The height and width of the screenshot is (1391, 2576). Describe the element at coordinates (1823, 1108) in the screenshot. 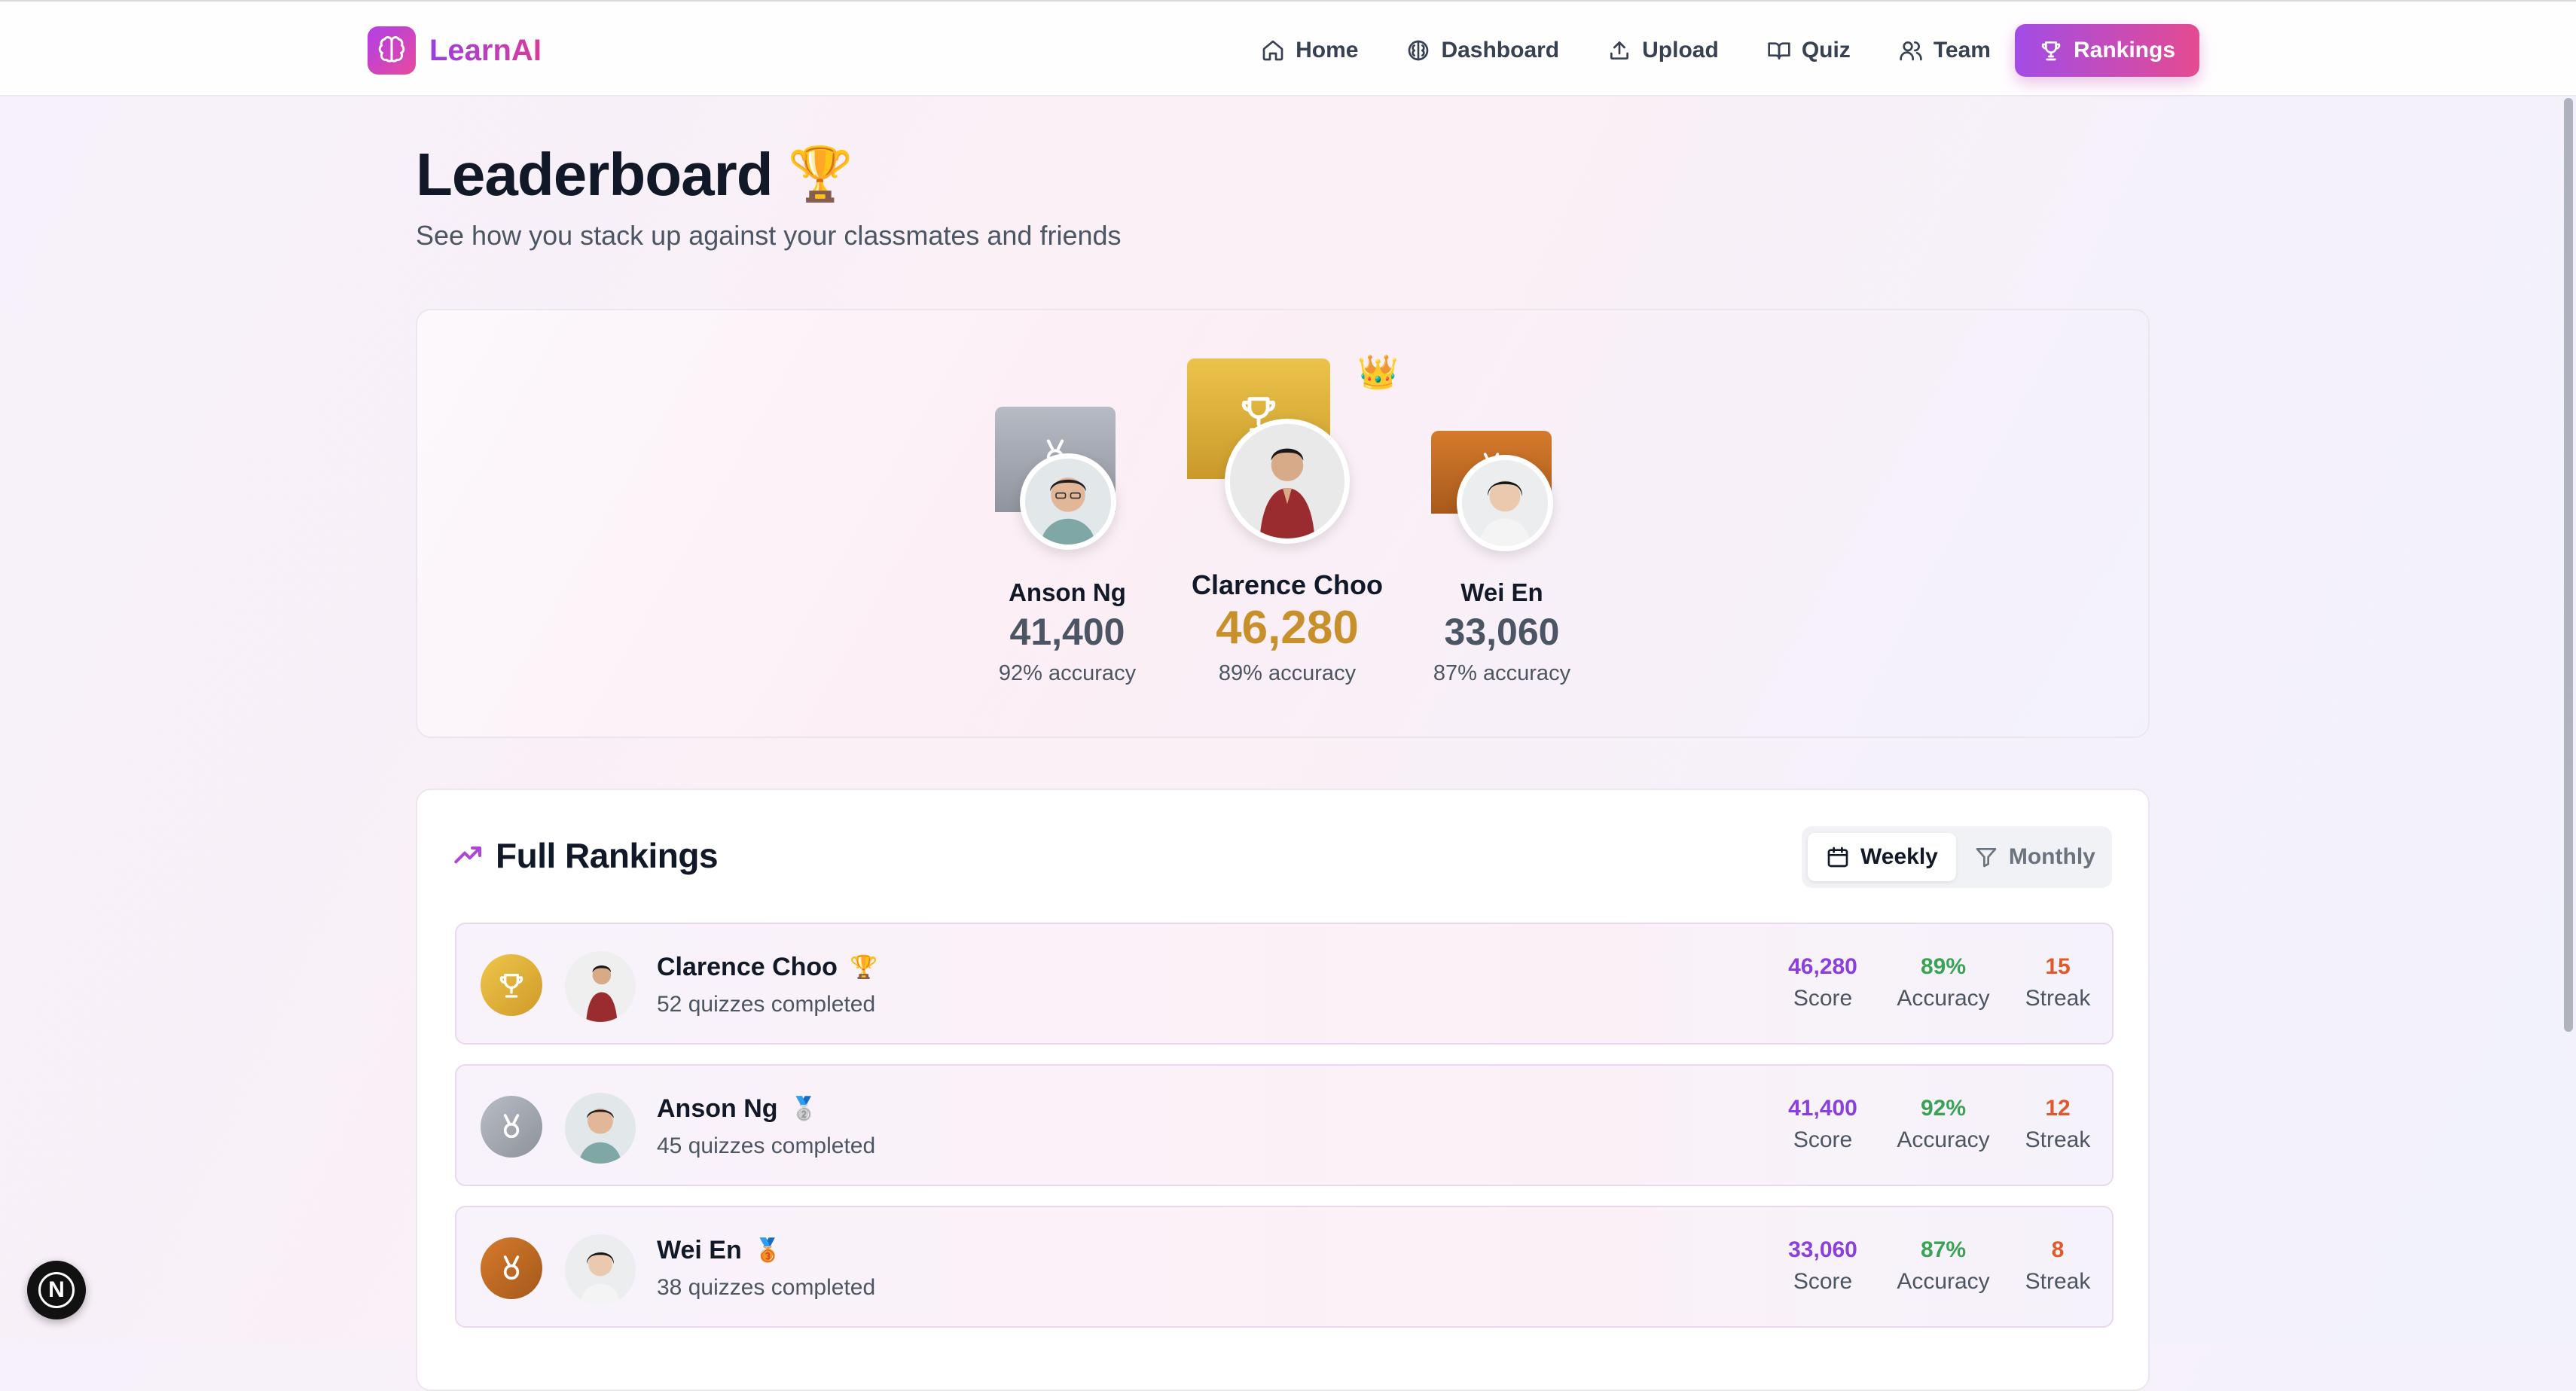

I see `score-value: 41,400` at that location.